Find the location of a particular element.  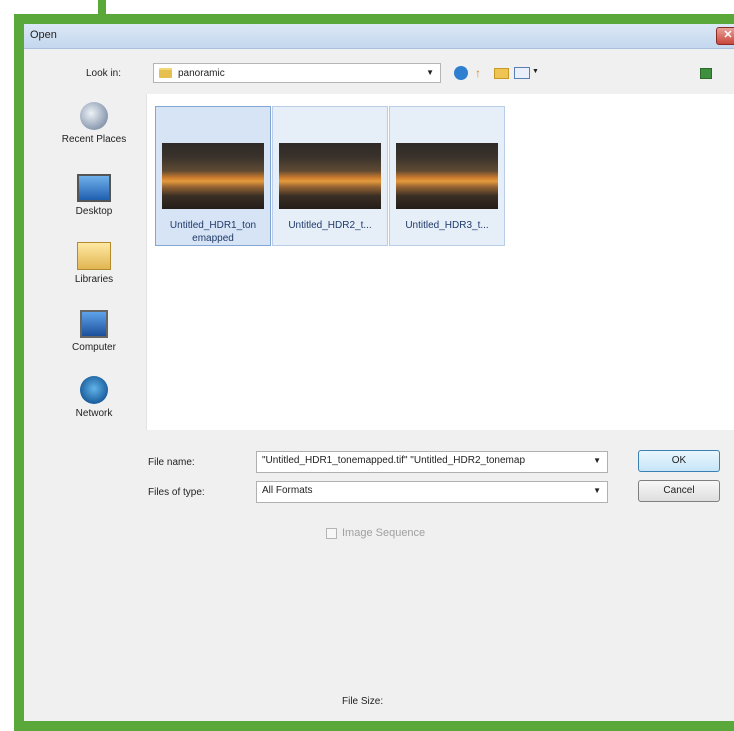

place-label: Recent Places is located at coordinates (94, 139).